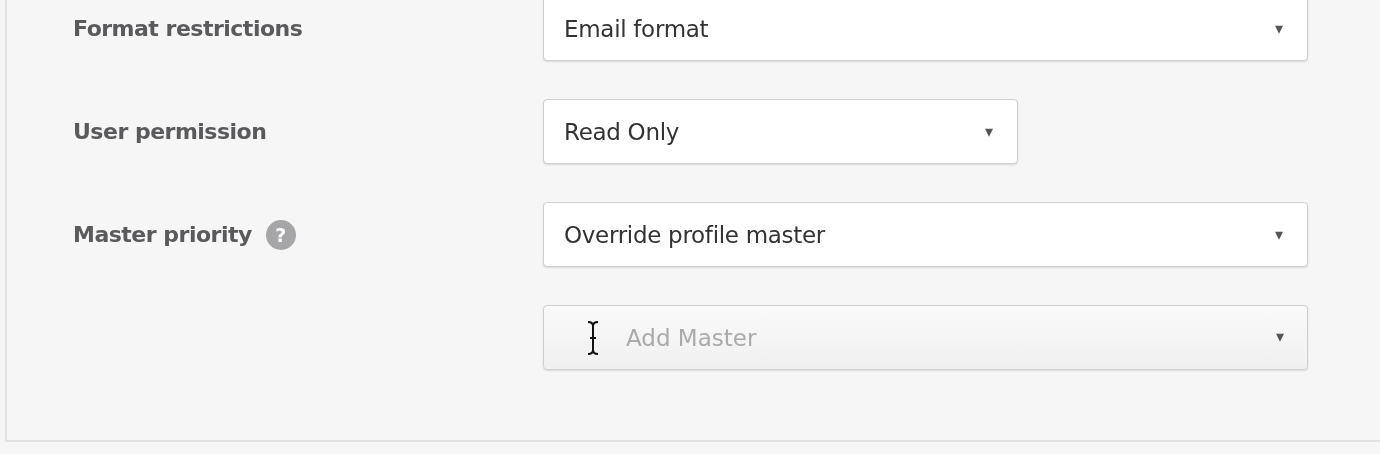 The image size is (1380, 454). What do you see at coordinates (188, 28) in the screenshot?
I see `field-label: Format restrictions` at bounding box center [188, 28].